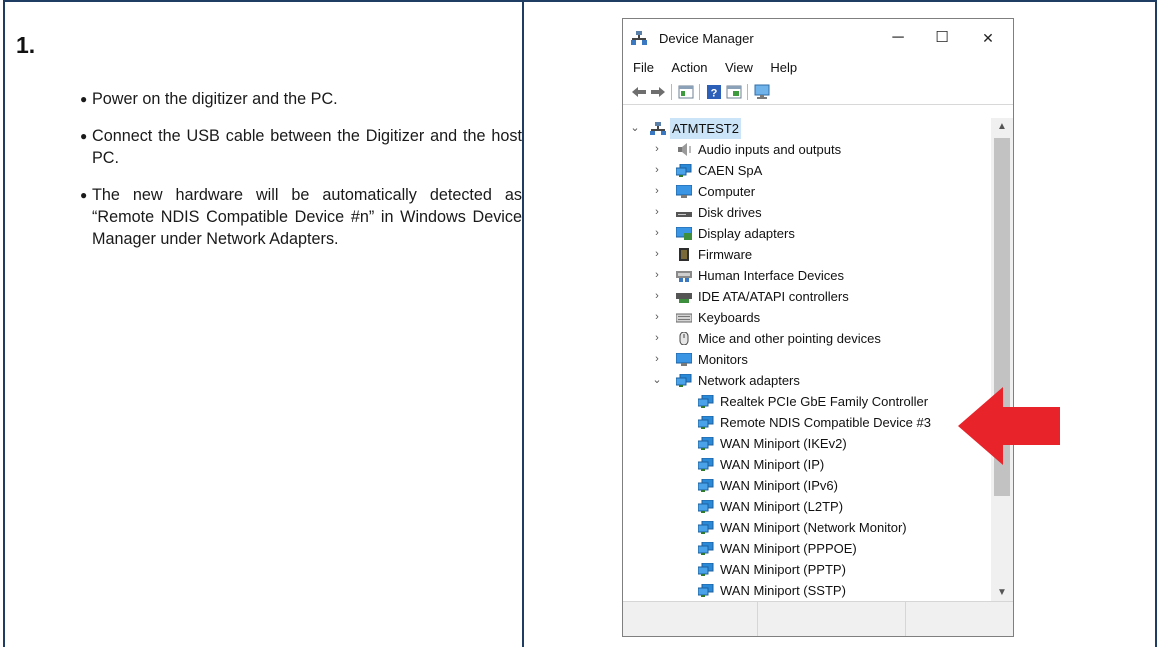 The image size is (1160, 647). I want to click on tree-root: ⌄ ATMTEST2, so click(807, 128).